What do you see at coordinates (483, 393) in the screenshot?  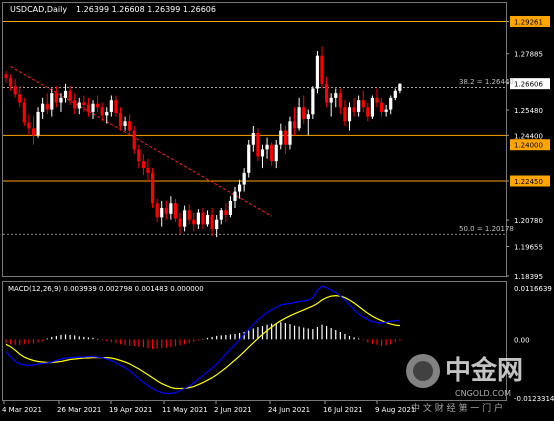 I see `watermark-domain: CNGOLD.COM` at bounding box center [483, 393].